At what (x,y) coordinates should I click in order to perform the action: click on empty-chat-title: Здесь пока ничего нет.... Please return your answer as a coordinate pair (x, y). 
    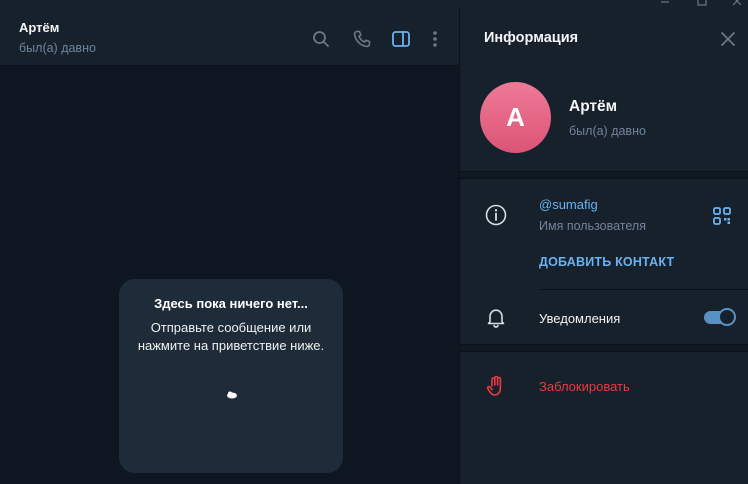
    Looking at the image, I should click on (231, 303).